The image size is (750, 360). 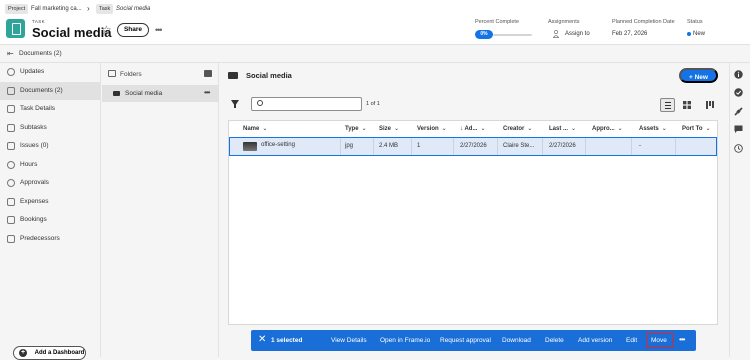 I want to click on nav-item: Subtasks, so click(x=50, y=128).